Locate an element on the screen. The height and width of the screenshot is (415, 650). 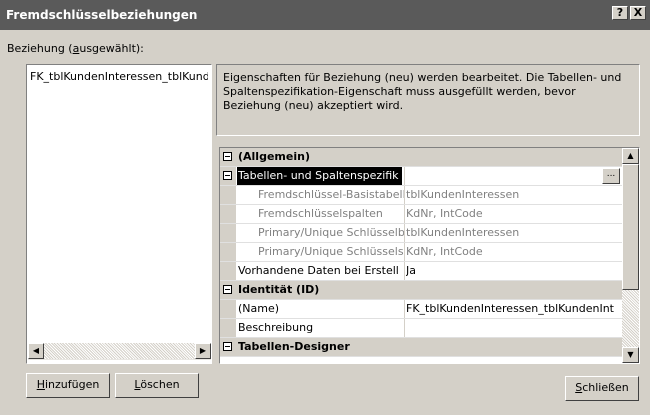
category-table-designer: Tabellen-Designer is located at coordinates (421, 347).